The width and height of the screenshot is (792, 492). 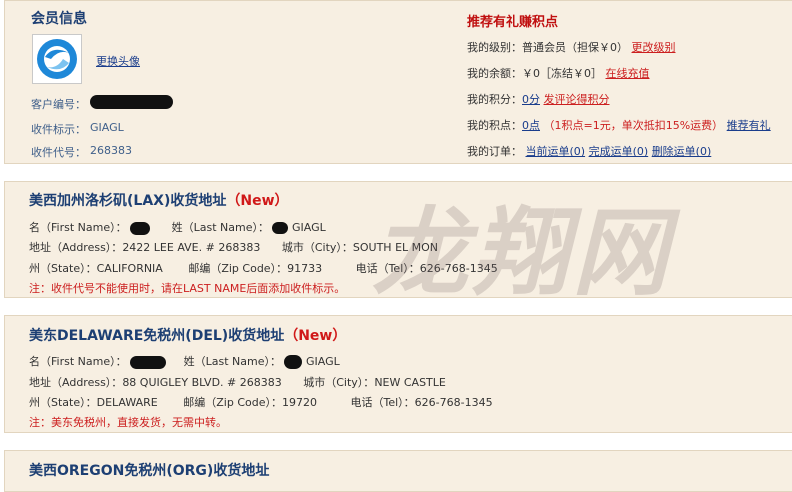 I want to click on score-row: 我的积分：0分 发评论得积分, so click(x=538, y=99).